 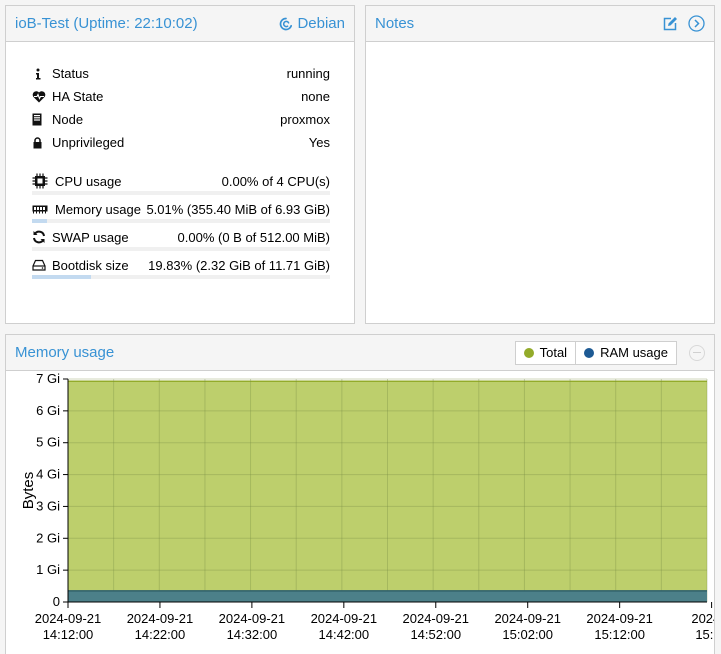 I want to click on unprivileged-value: Yes, so click(x=319, y=142).